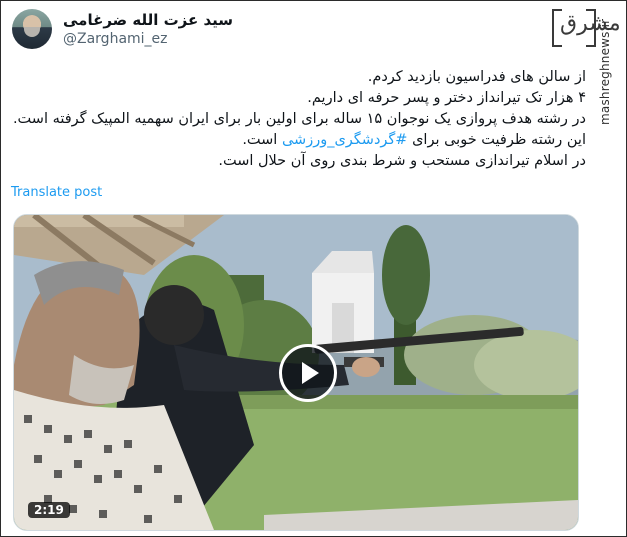 The height and width of the screenshot is (537, 627). What do you see at coordinates (49, 510) in the screenshot?
I see `video-duration-badge: 2:19` at bounding box center [49, 510].